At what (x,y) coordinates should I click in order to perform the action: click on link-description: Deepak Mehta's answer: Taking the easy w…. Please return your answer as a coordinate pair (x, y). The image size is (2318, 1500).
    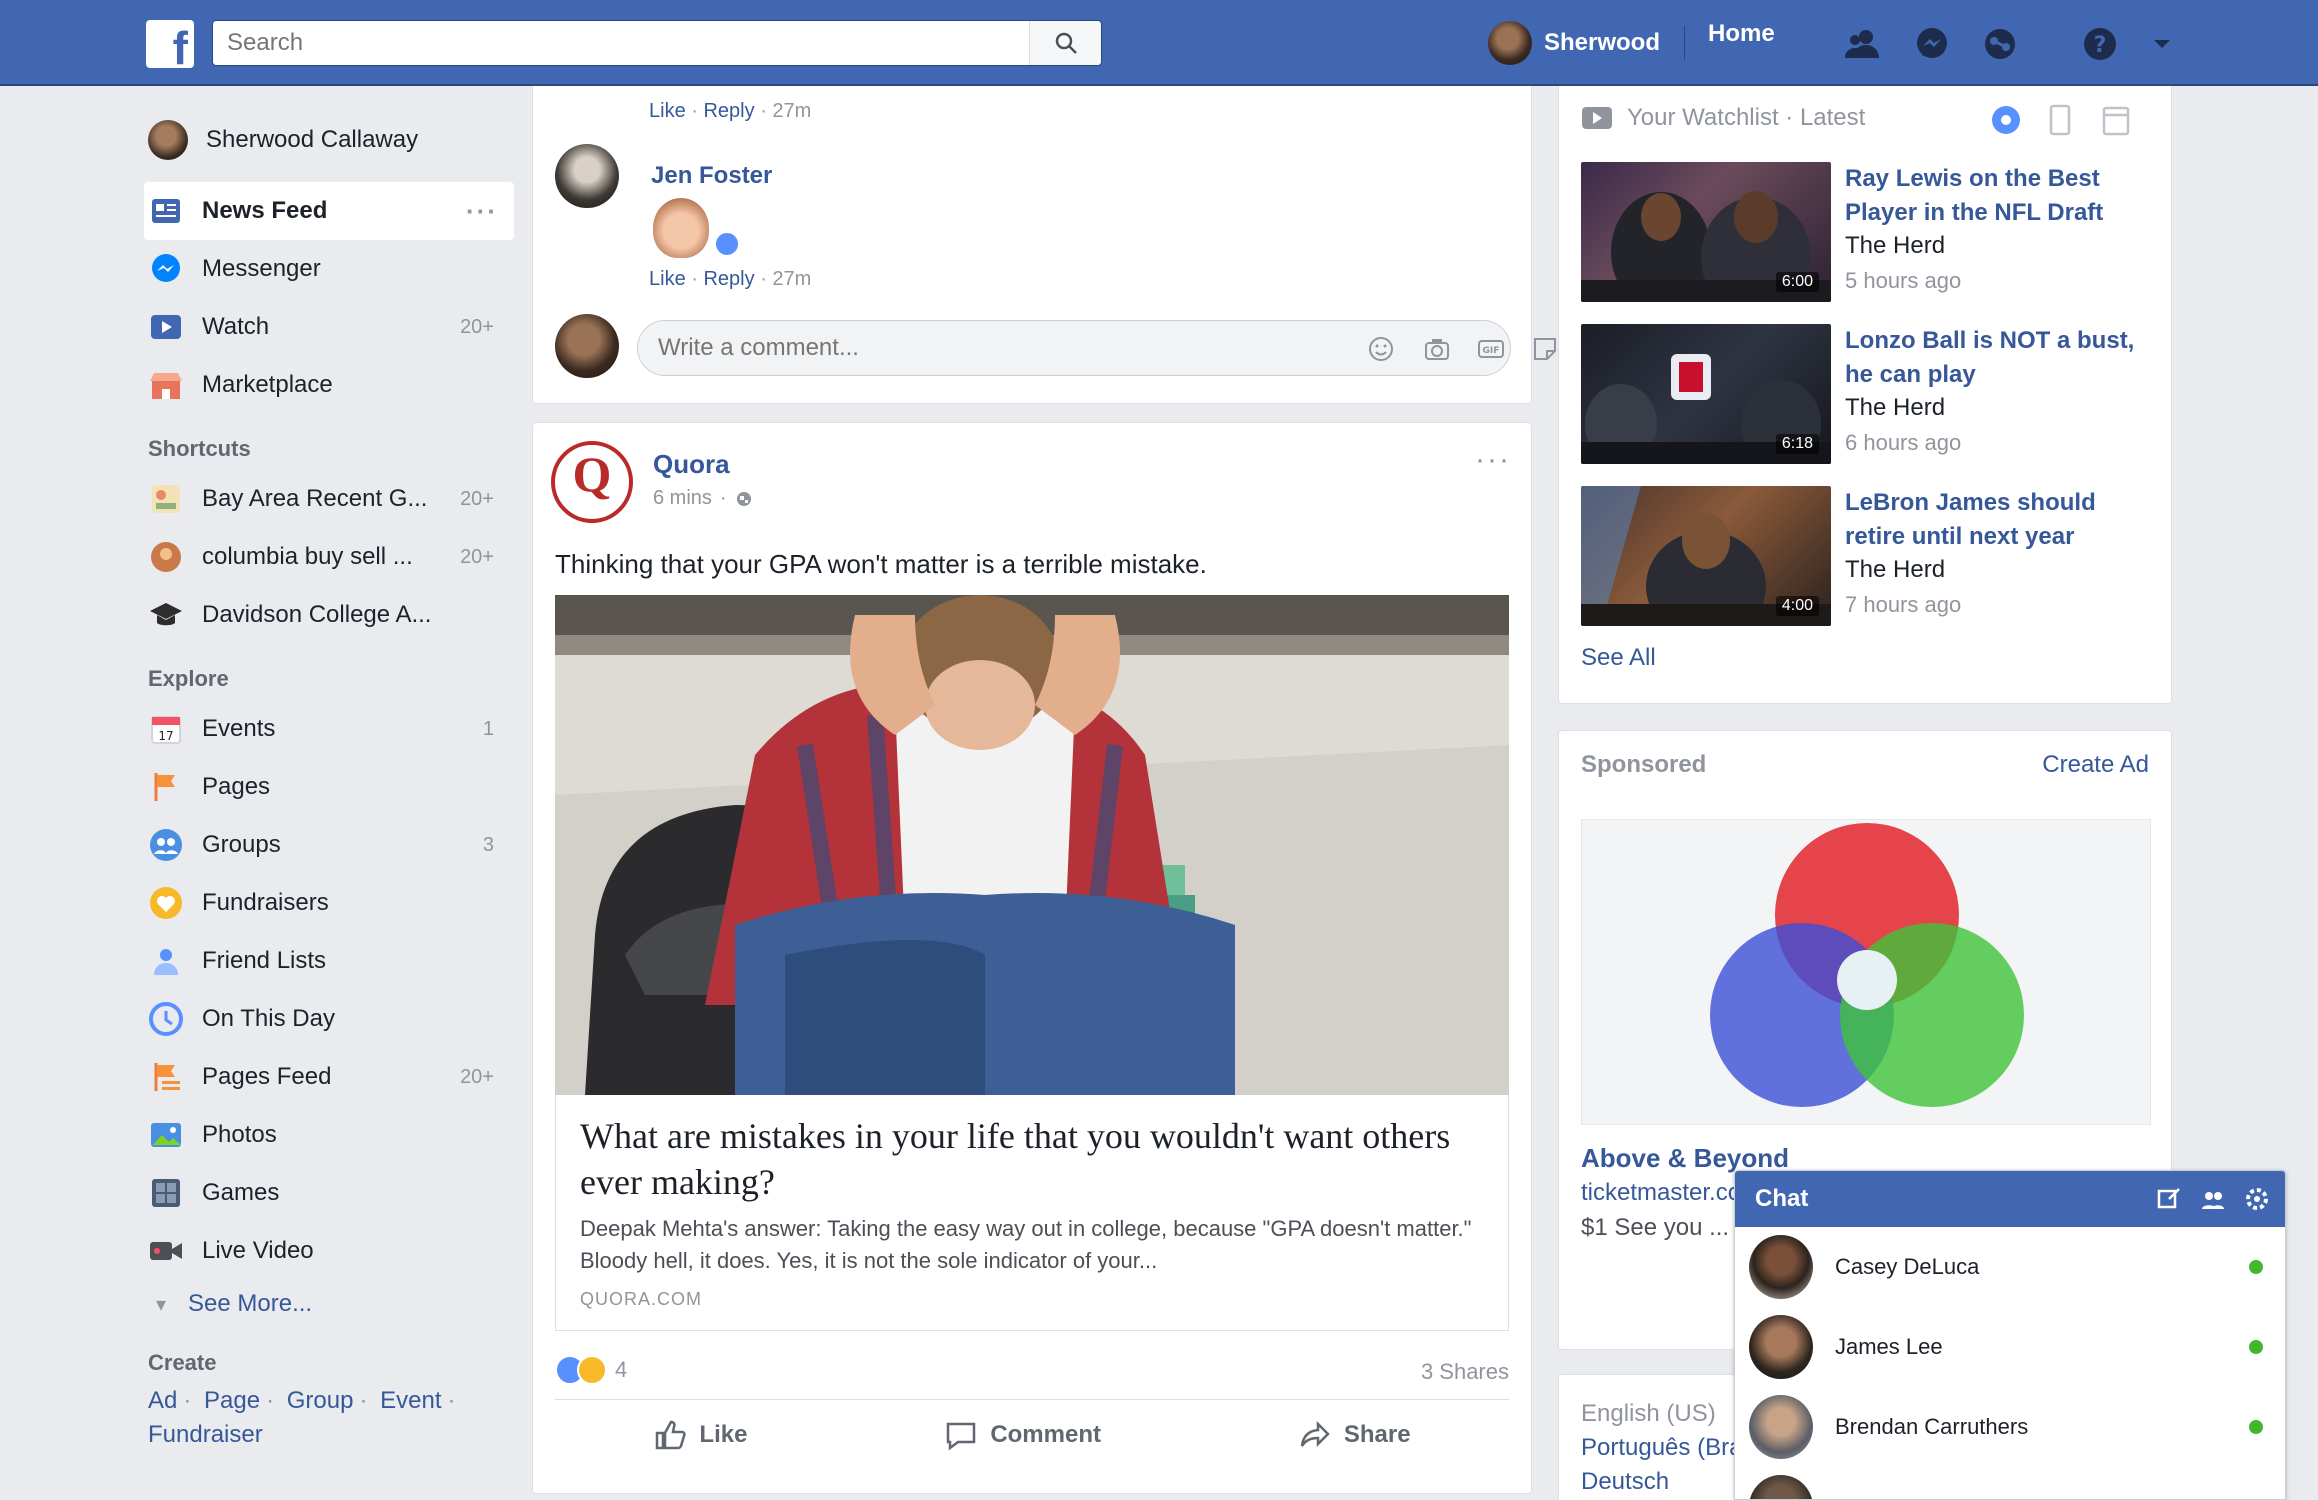
    Looking at the image, I should click on (1026, 1244).